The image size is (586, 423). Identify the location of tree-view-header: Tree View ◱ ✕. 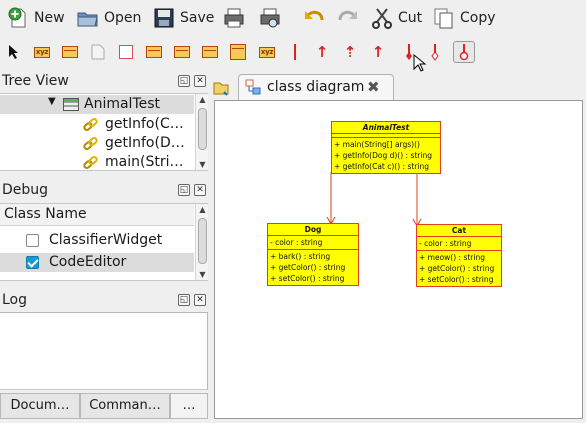
(104, 82).